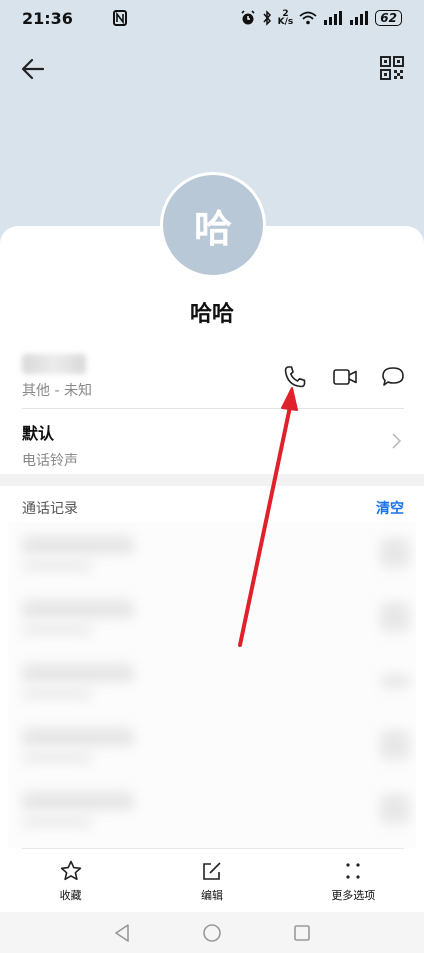 This screenshot has width=424, height=953. What do you see at coordinates (345, 377) in the screenshot?
I see `video-call-icon` at bounding box center [345, 377].